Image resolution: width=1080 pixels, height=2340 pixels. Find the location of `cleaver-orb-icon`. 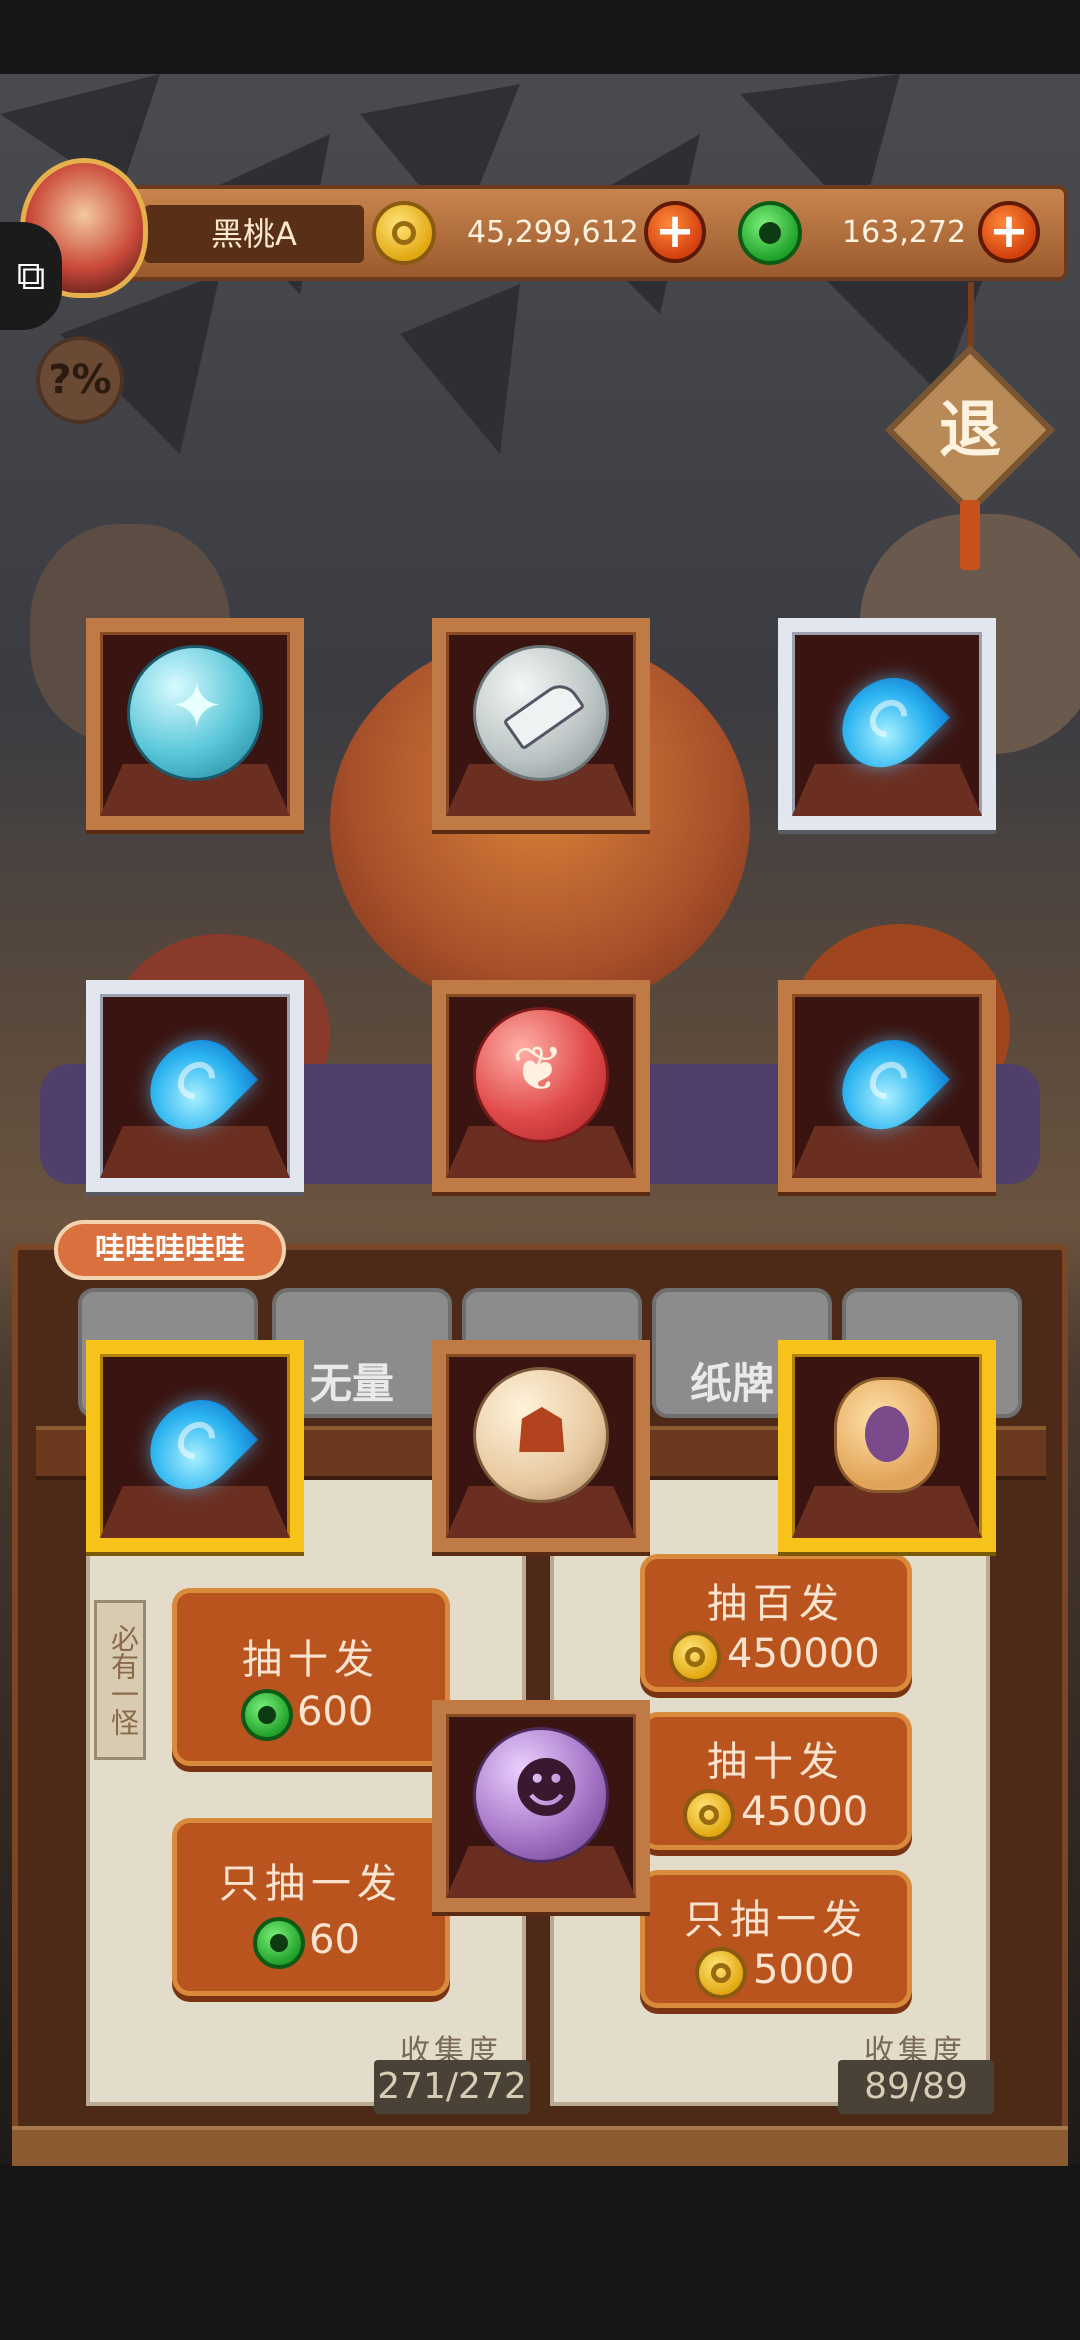

cleaver-orb-icon is located at coordinates (541, 712).